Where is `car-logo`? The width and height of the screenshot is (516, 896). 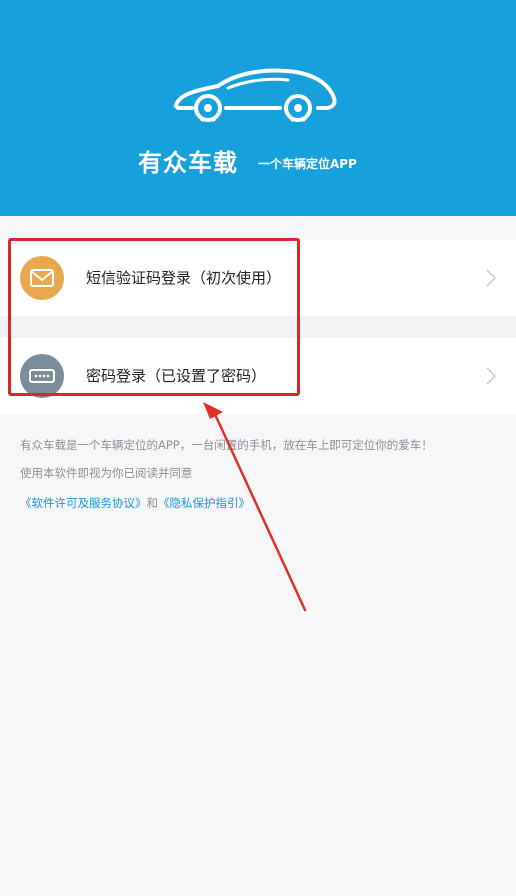 car-logo is located at coordinates (255, 95).